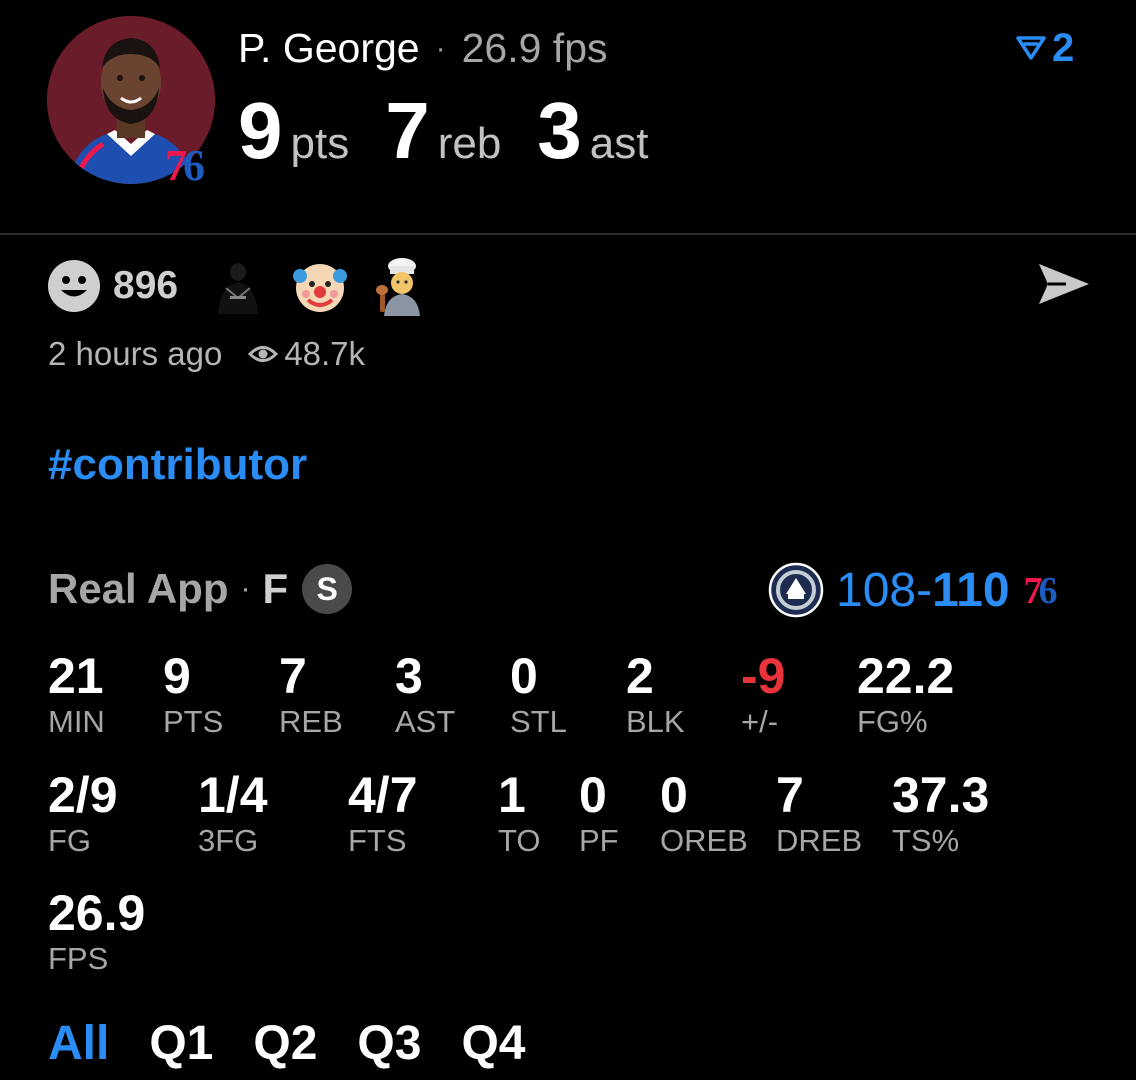 The width and height of the screenshot is (1136, 1080). Describe the element at coordinates (193, 721) in the screenshot. I see `stat-label: PTS` at that location.